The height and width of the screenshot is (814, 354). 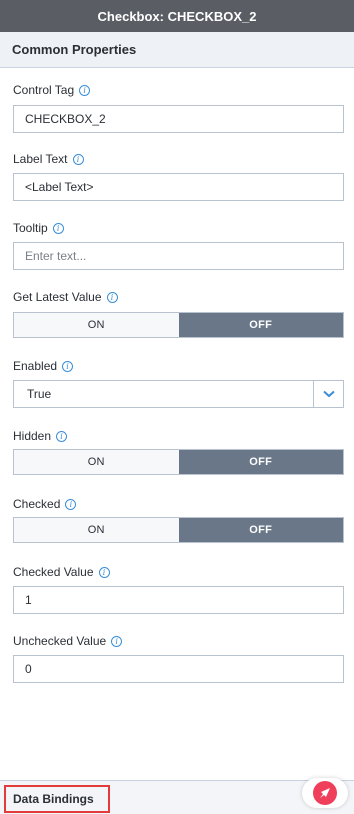 I want to click on enabled-label-text: Enabled, so click(x=35, y=366).